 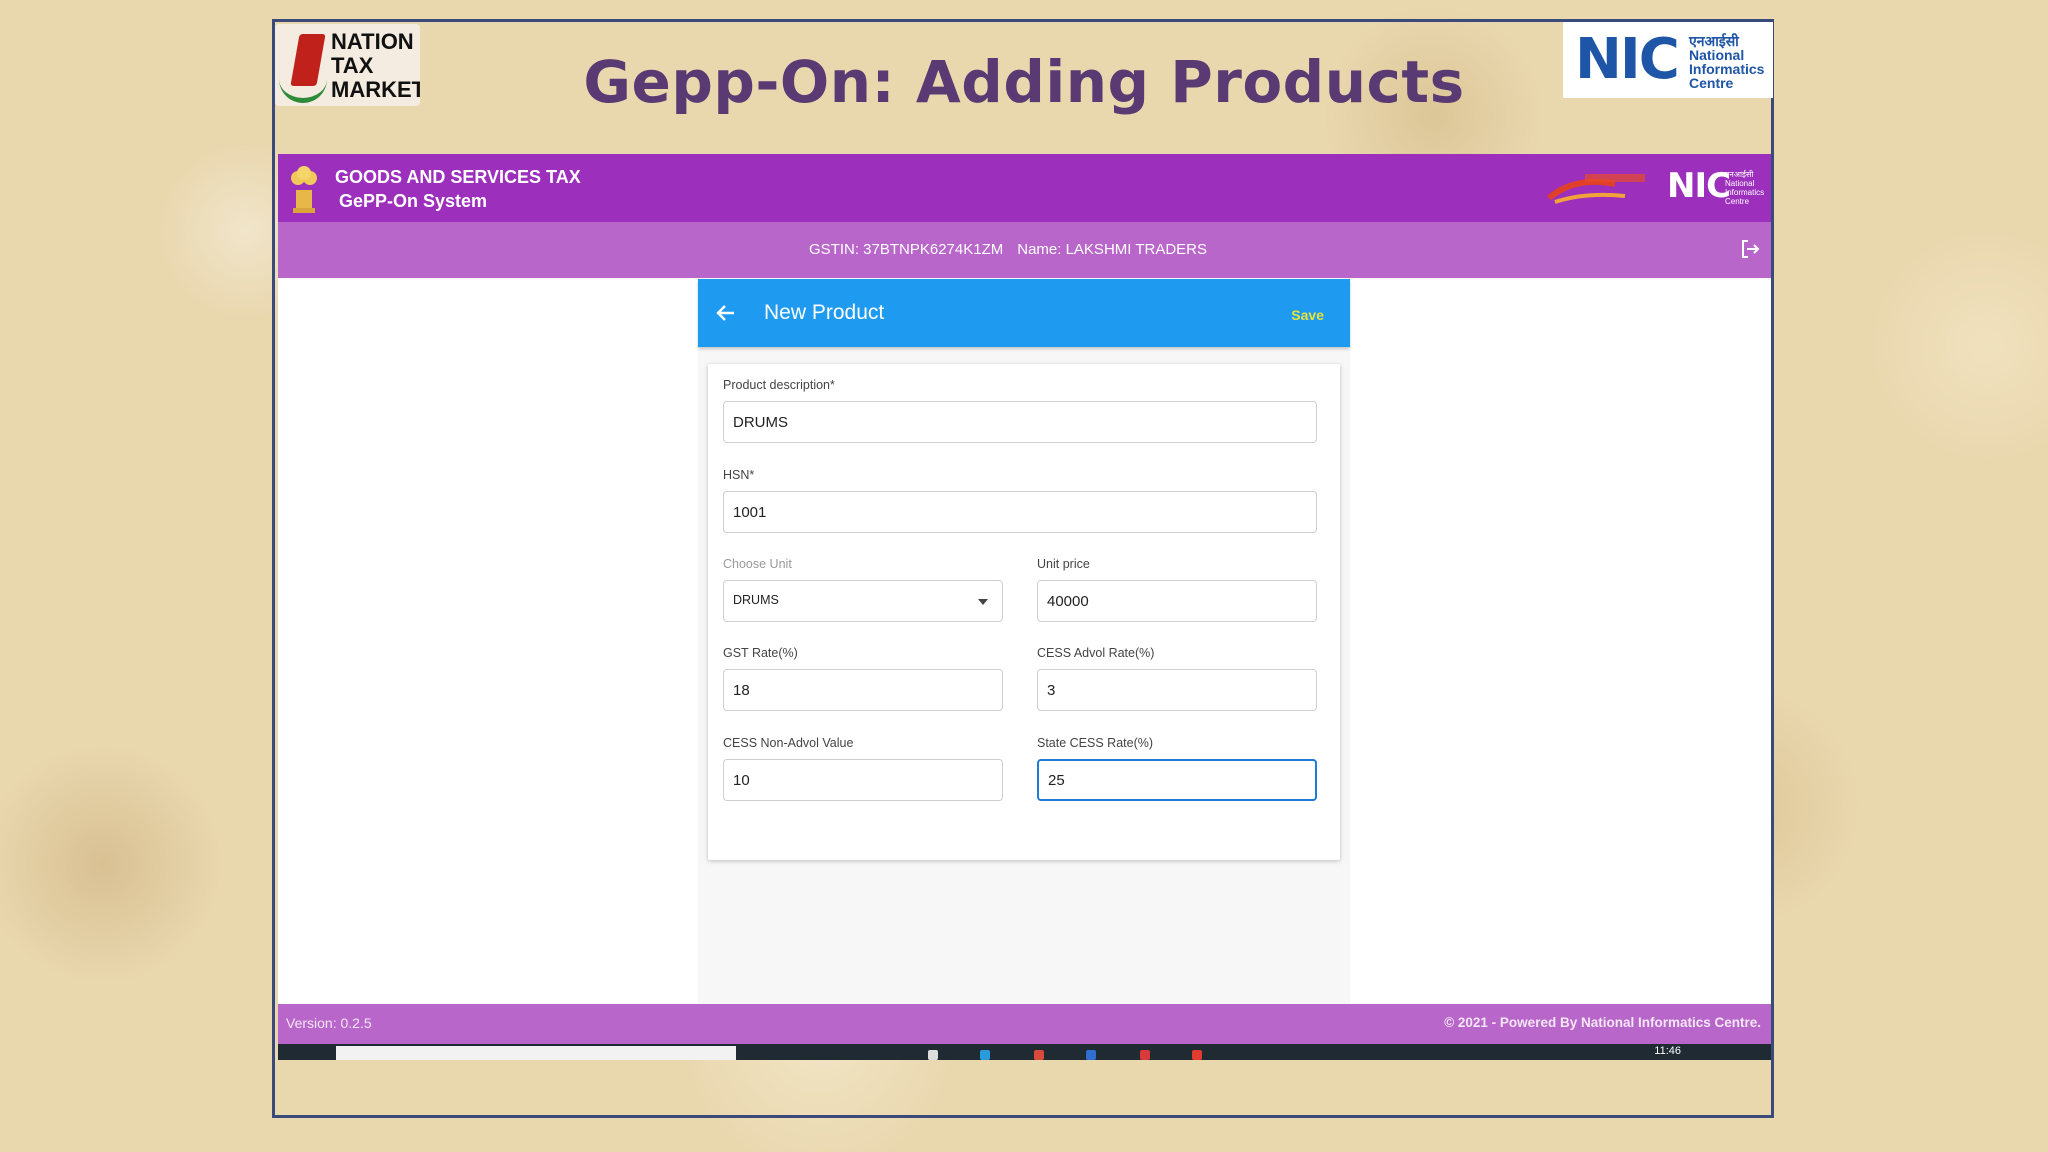 I want to click on nic-logo: NIC एनआईसी National Informatics Centre, so click(x=1668, y=60).